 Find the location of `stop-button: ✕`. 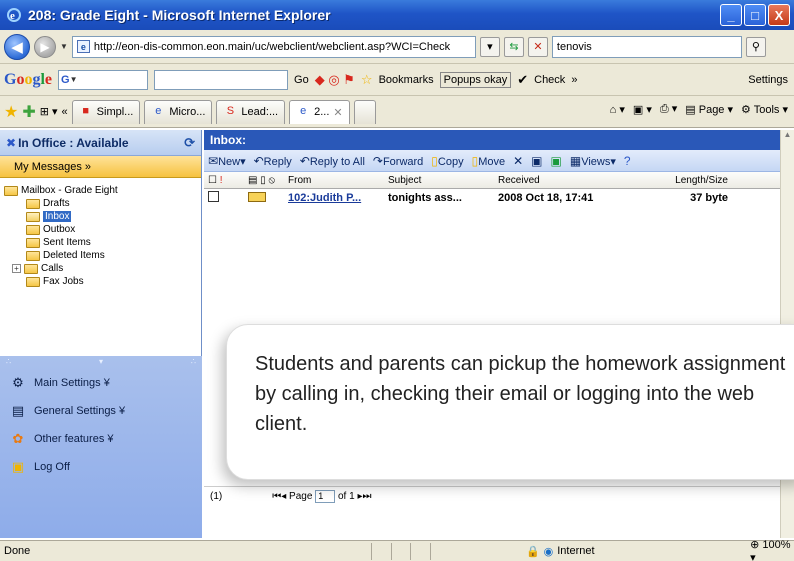

stop-button: ✕ is located at coordinates (537, 46).